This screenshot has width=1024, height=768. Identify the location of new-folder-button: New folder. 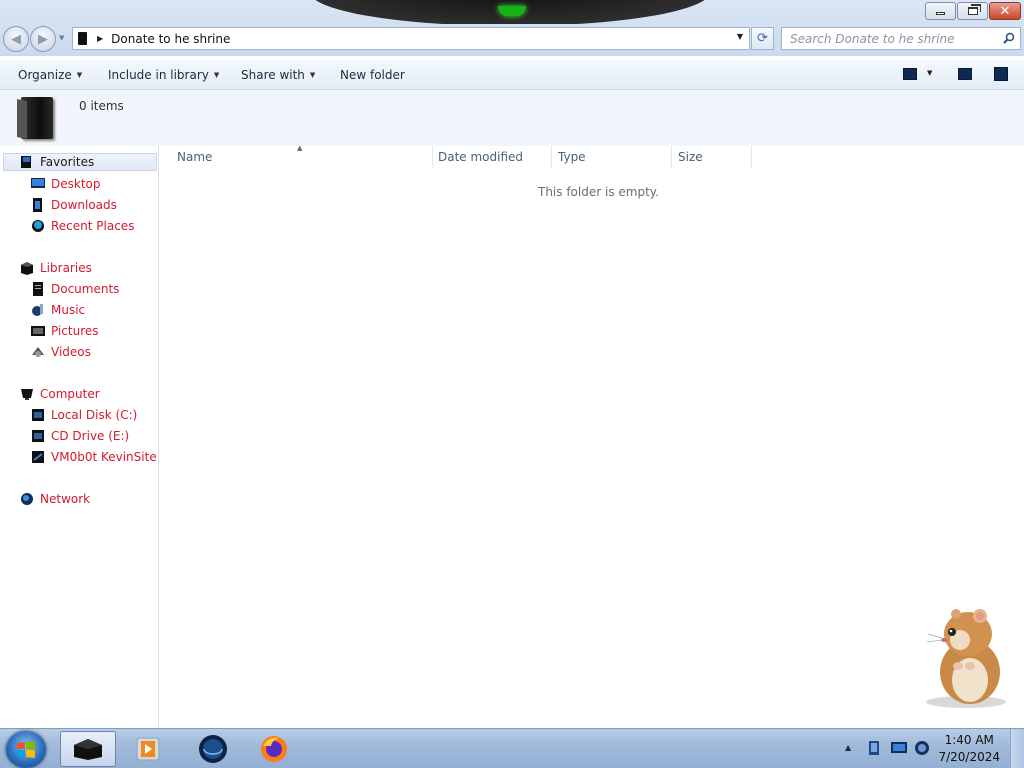
(372, 75).